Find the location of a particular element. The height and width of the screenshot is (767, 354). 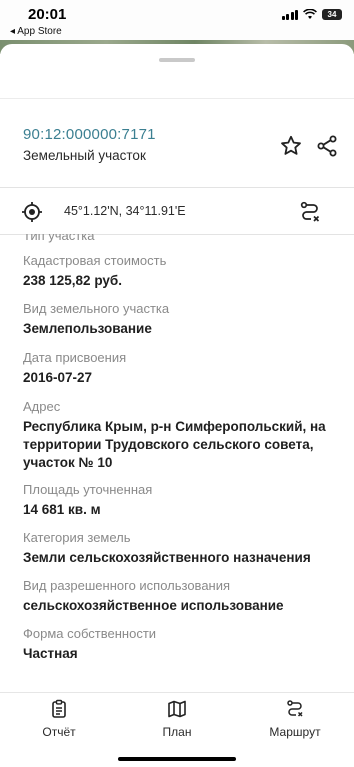

divider is located at coordinates (177, 98).